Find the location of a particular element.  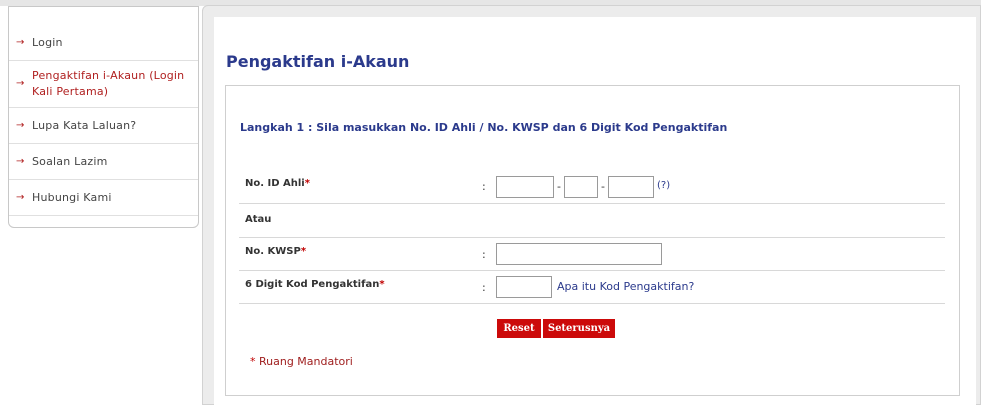

kwsp-input is located at coordinates (579, 254).